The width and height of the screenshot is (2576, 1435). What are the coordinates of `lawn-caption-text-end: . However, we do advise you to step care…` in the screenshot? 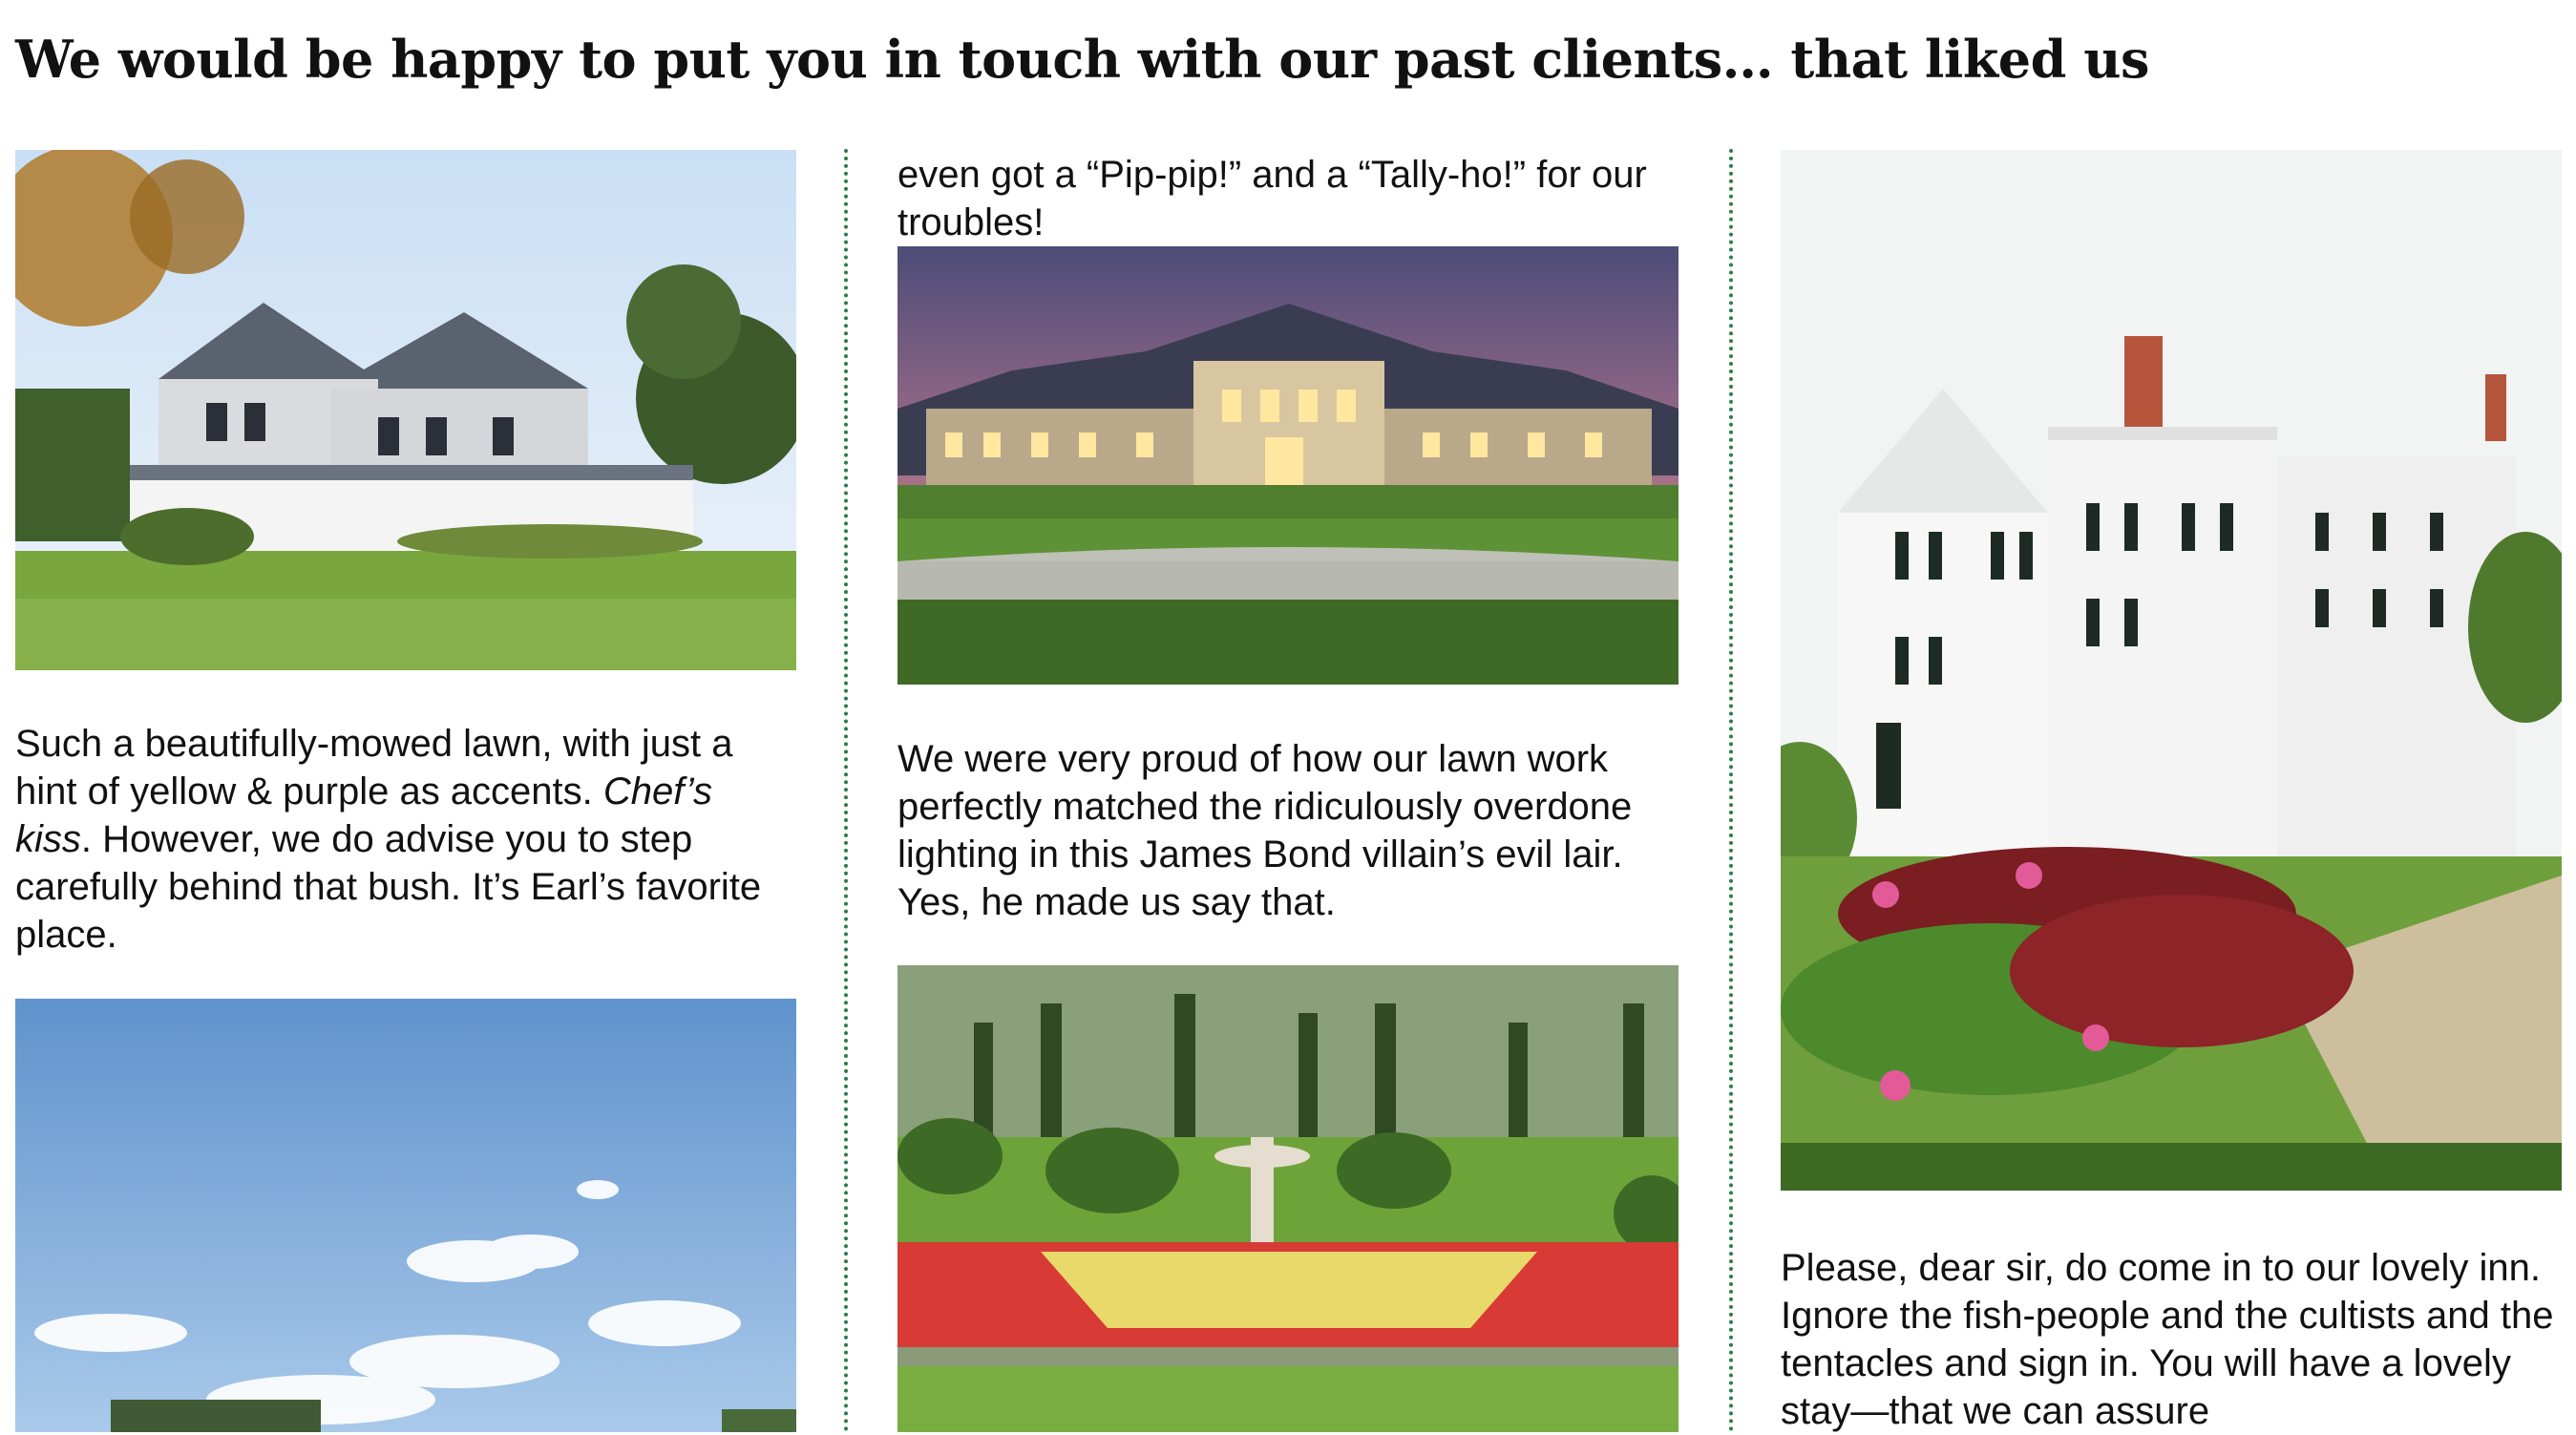 It's located at (388, 887).